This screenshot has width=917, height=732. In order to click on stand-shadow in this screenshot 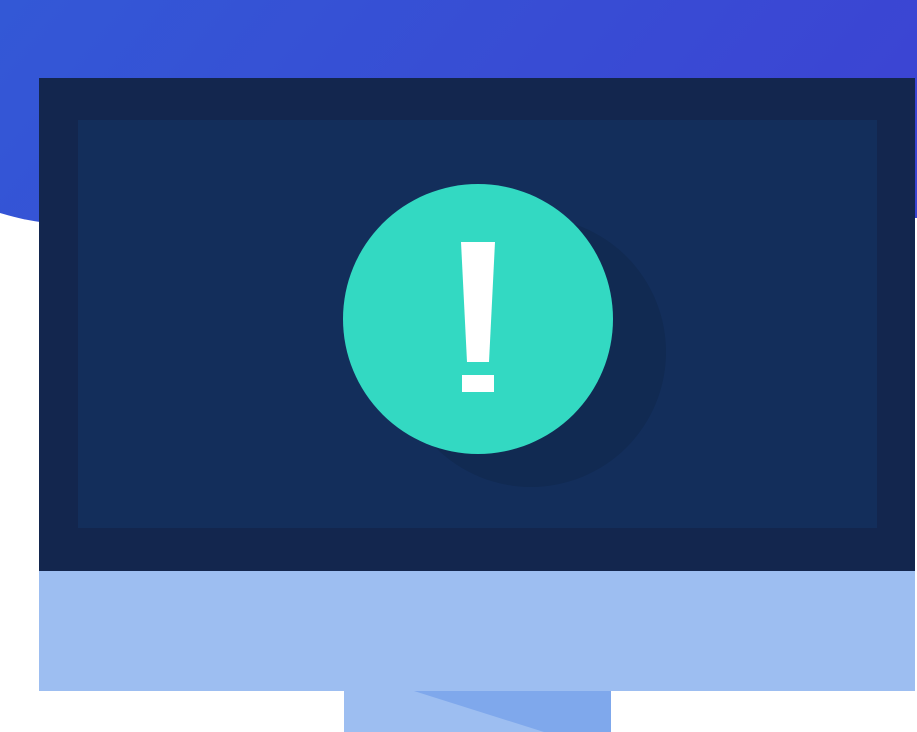, I will do `click(512, 711)`.